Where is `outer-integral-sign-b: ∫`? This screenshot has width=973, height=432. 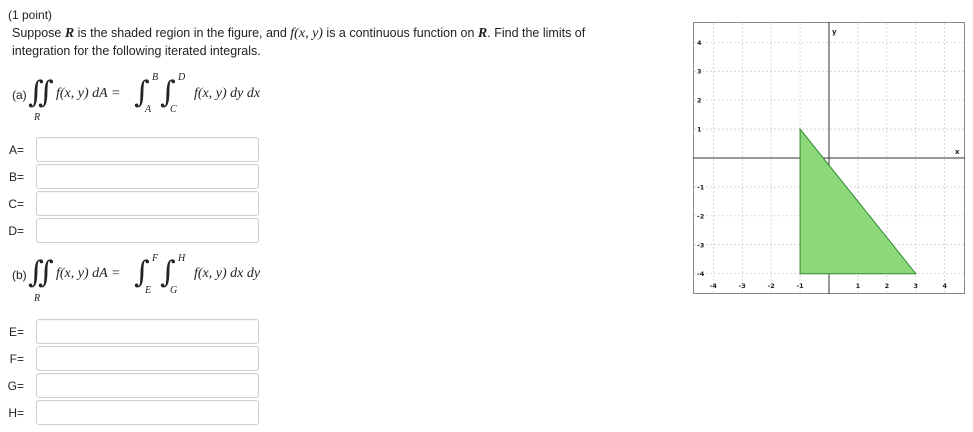 outer-integral-sign-b: ∫ is located at coordinates (142, 272).